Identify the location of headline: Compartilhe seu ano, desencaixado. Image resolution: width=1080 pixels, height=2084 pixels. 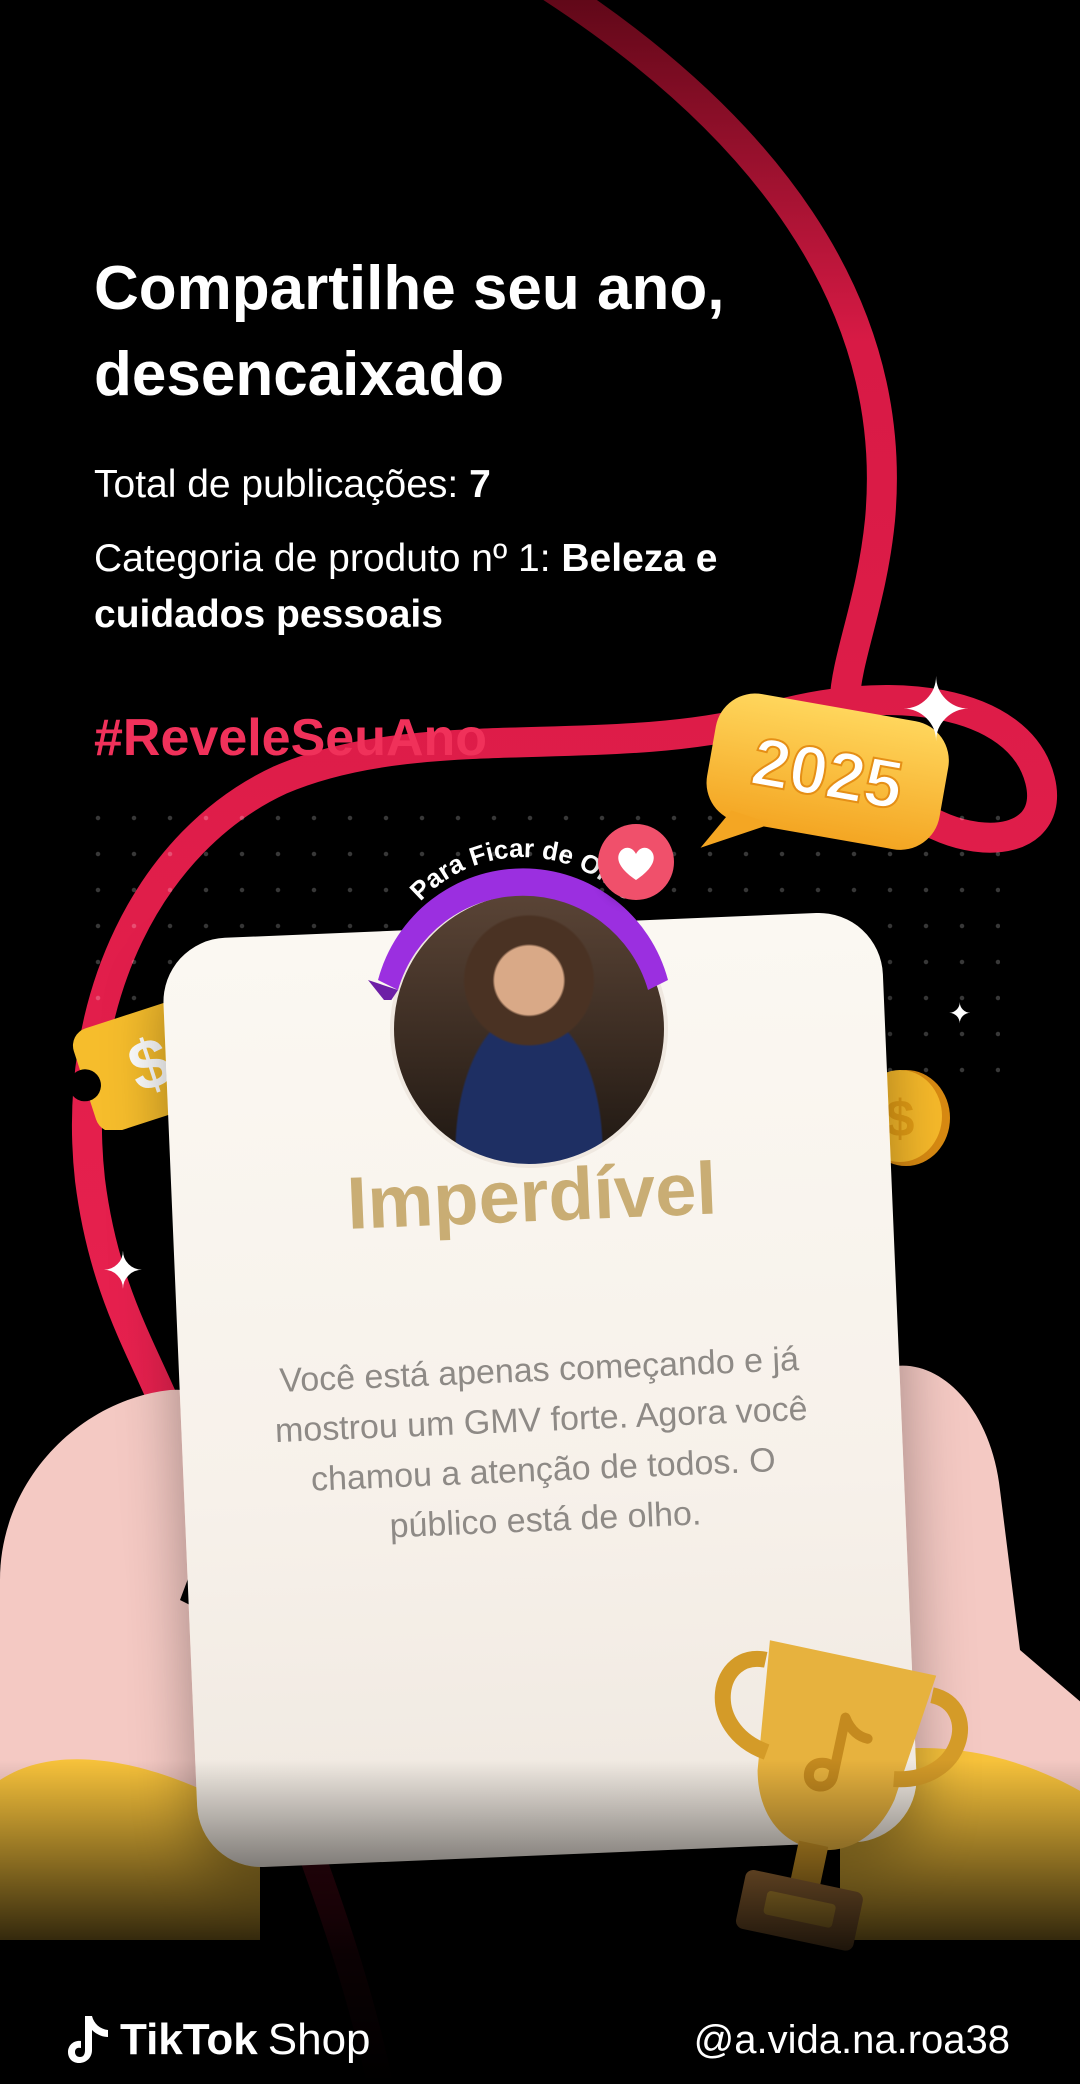
(409, 331).